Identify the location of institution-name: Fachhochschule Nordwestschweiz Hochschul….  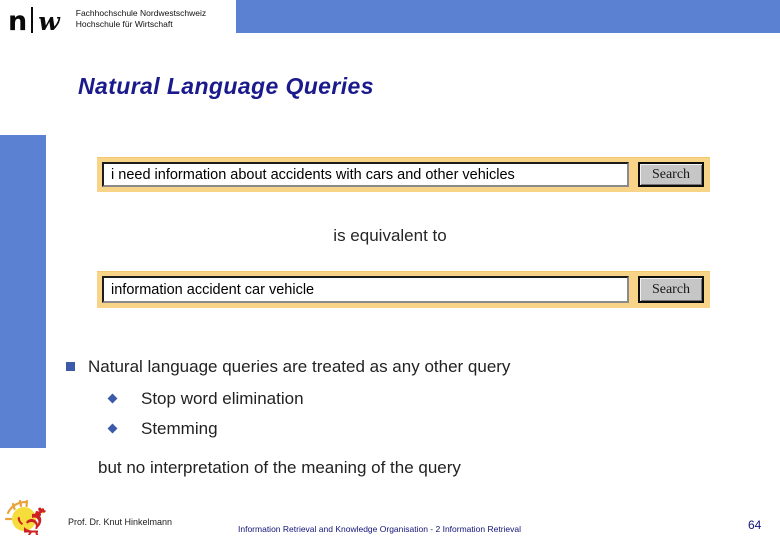
(141, 19).